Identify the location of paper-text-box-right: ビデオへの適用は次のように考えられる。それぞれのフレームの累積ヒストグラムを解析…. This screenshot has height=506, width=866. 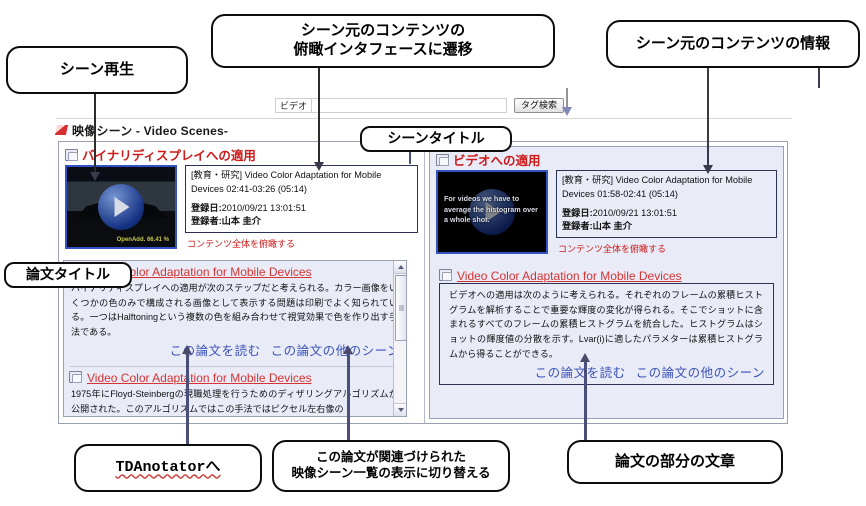
(606, 334).